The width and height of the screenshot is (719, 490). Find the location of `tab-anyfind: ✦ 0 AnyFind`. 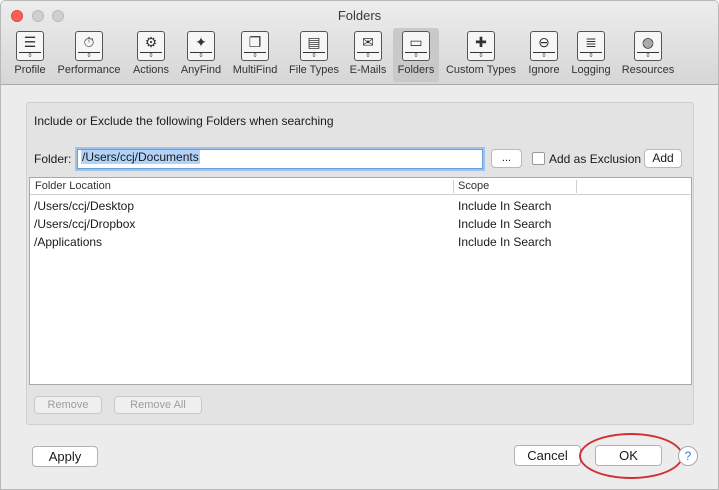

tab-anyfind: ✦ 0 AnyFind is located at coordinates (201, 55).